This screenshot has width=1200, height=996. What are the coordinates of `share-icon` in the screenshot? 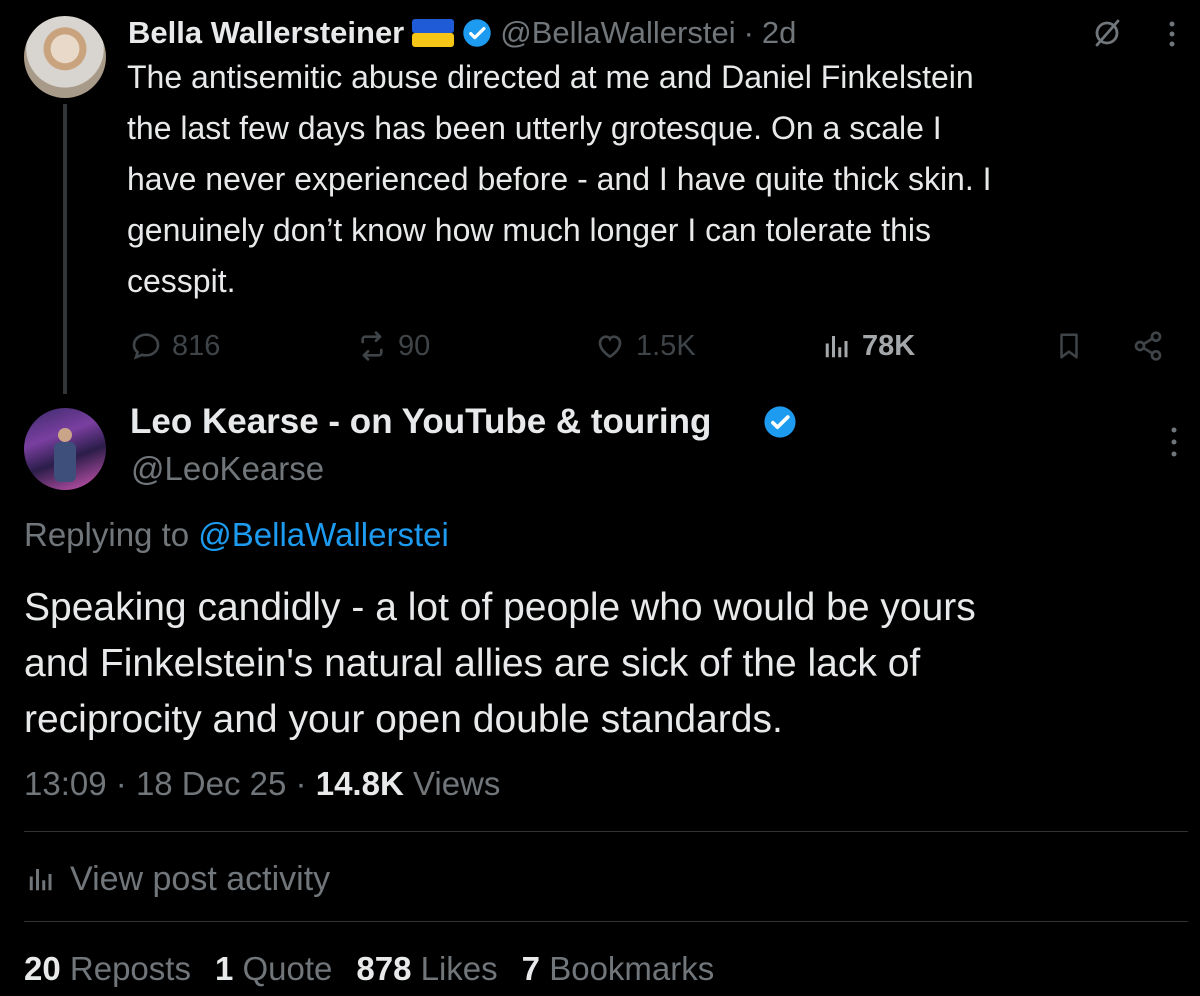 It's located at (1148, 346).